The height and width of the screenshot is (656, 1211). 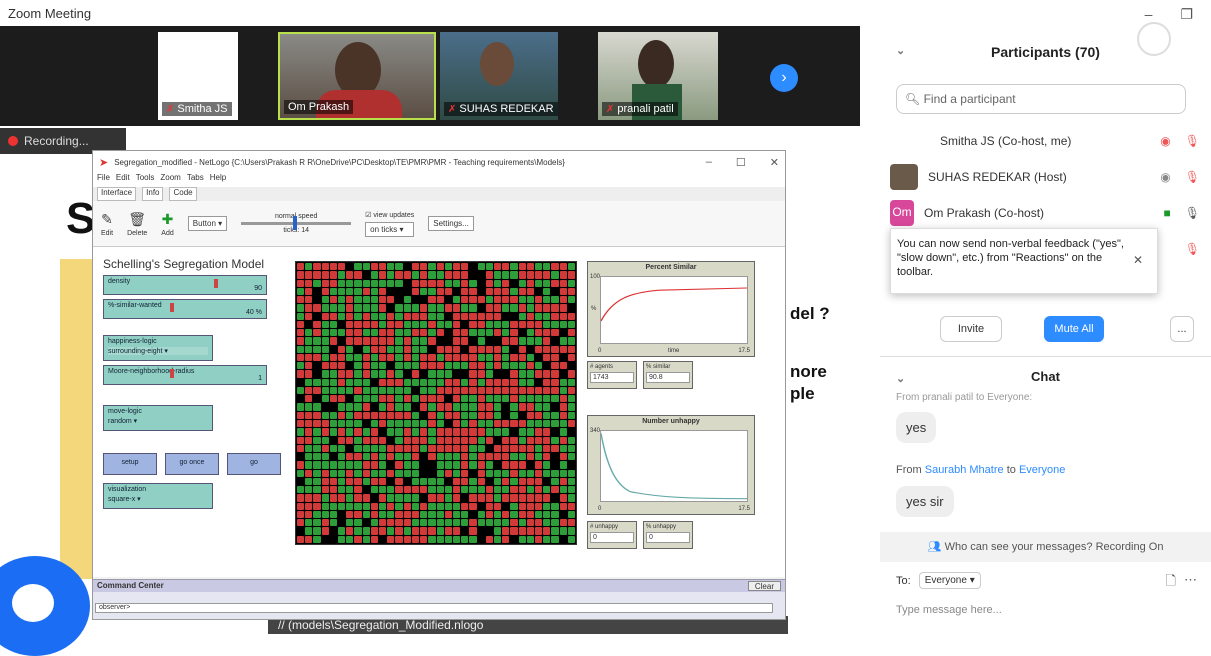 I want to click on chevron-right-icon: ›, so click(x=784, y=78).